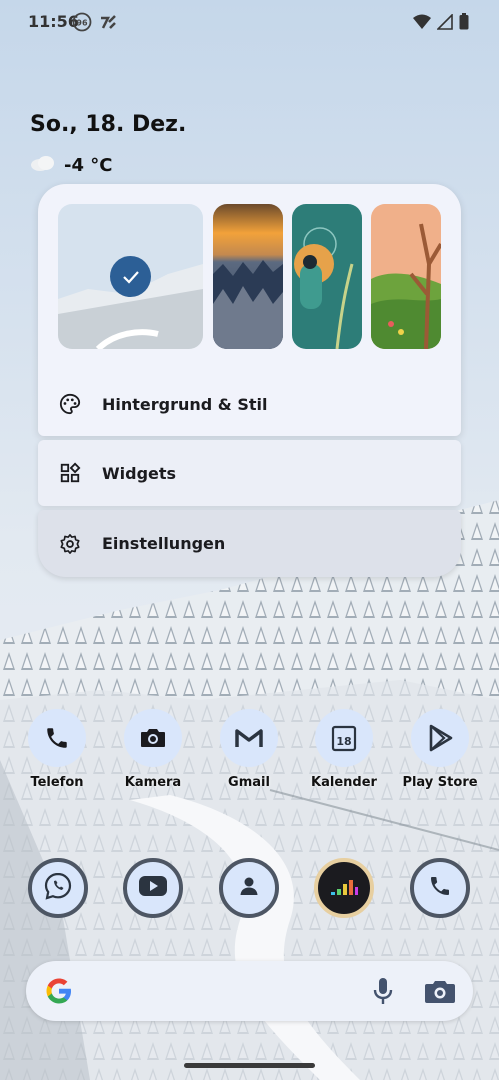 The image size is (499, 1080). I want to click on wallpaper-thumb-teal-illustration, so click(327, 276).